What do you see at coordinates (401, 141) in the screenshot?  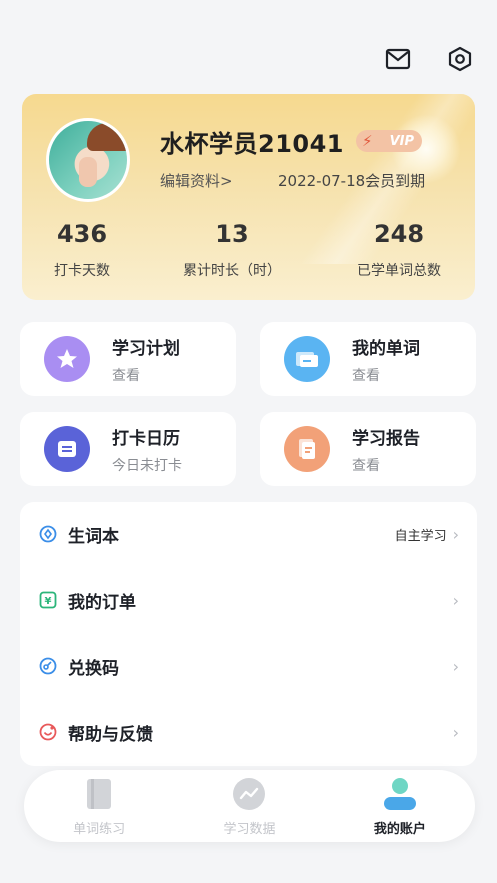 I see `vip-label: VIP` at bounding box center [401, 141].